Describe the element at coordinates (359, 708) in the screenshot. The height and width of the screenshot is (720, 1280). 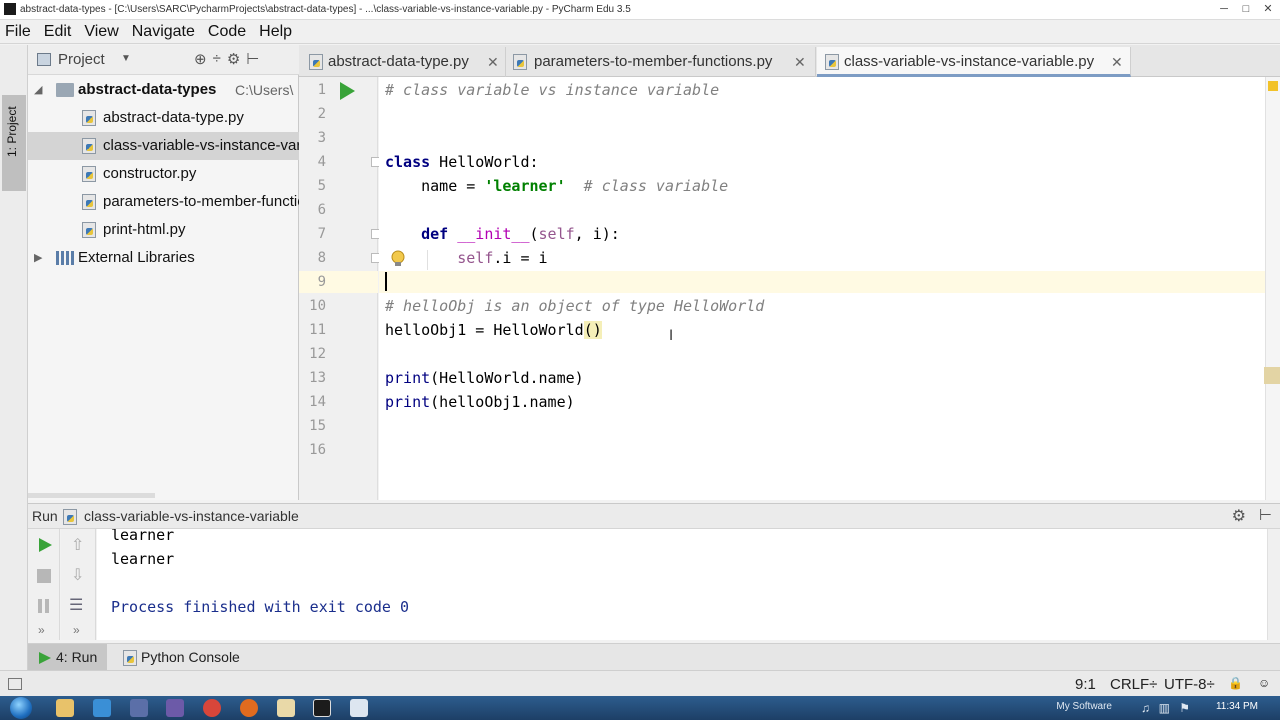
I see `window-icon` at that location.